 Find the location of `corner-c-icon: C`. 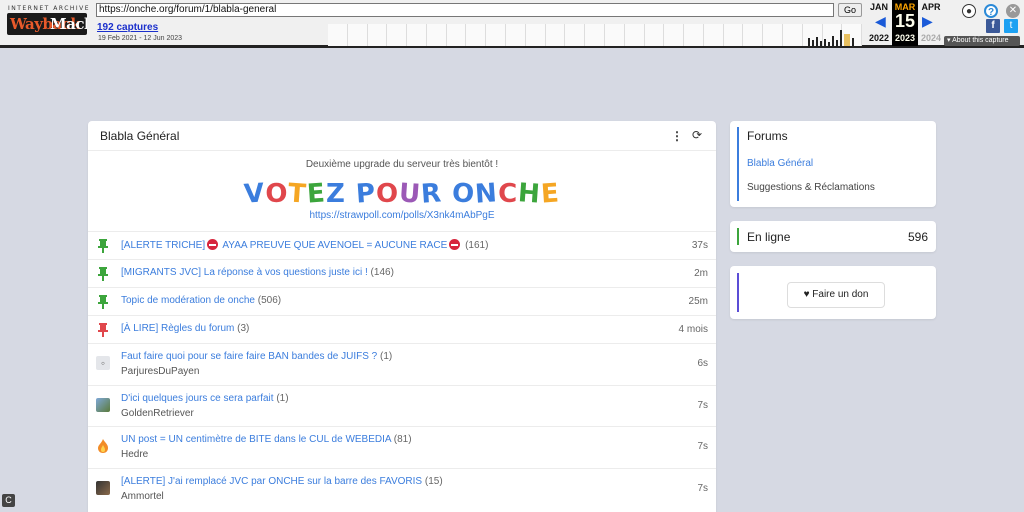

corner-c-icon: C is located at coordinates (8, 500).